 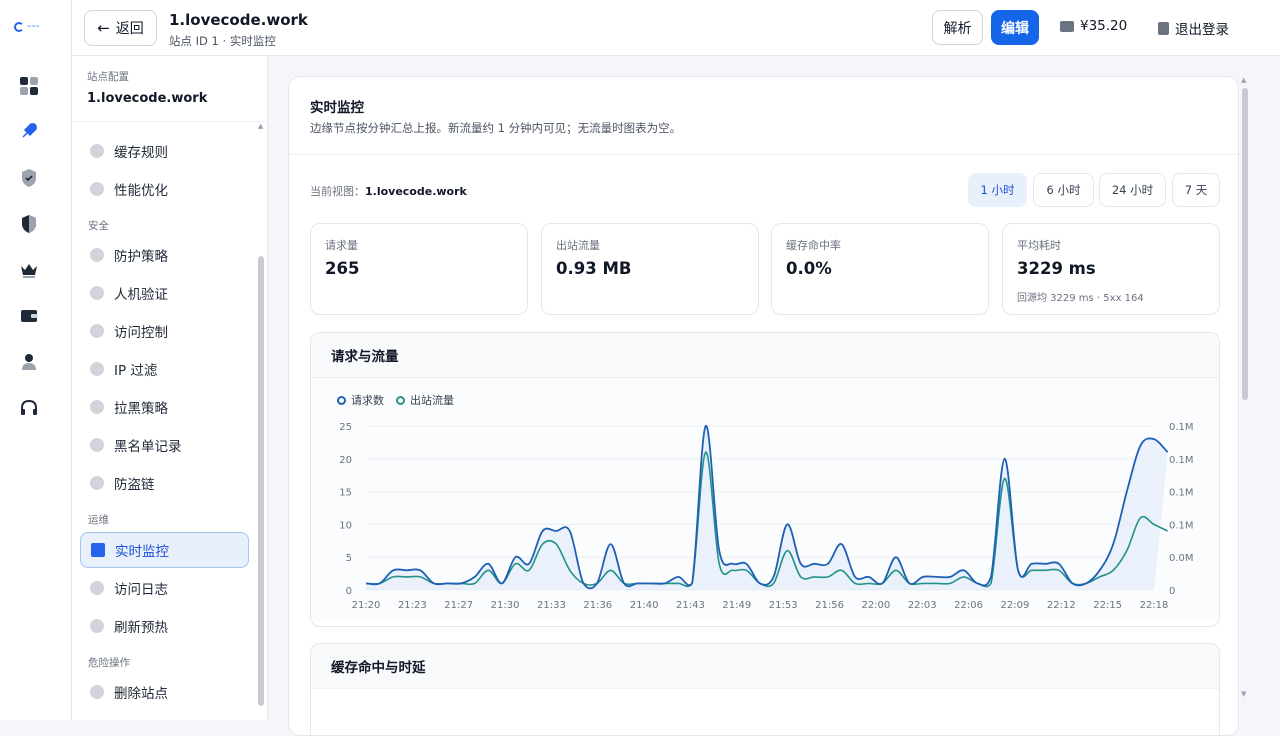 I want to click on sidebar-item-label: 访问控制, so click(x=141, y=333).